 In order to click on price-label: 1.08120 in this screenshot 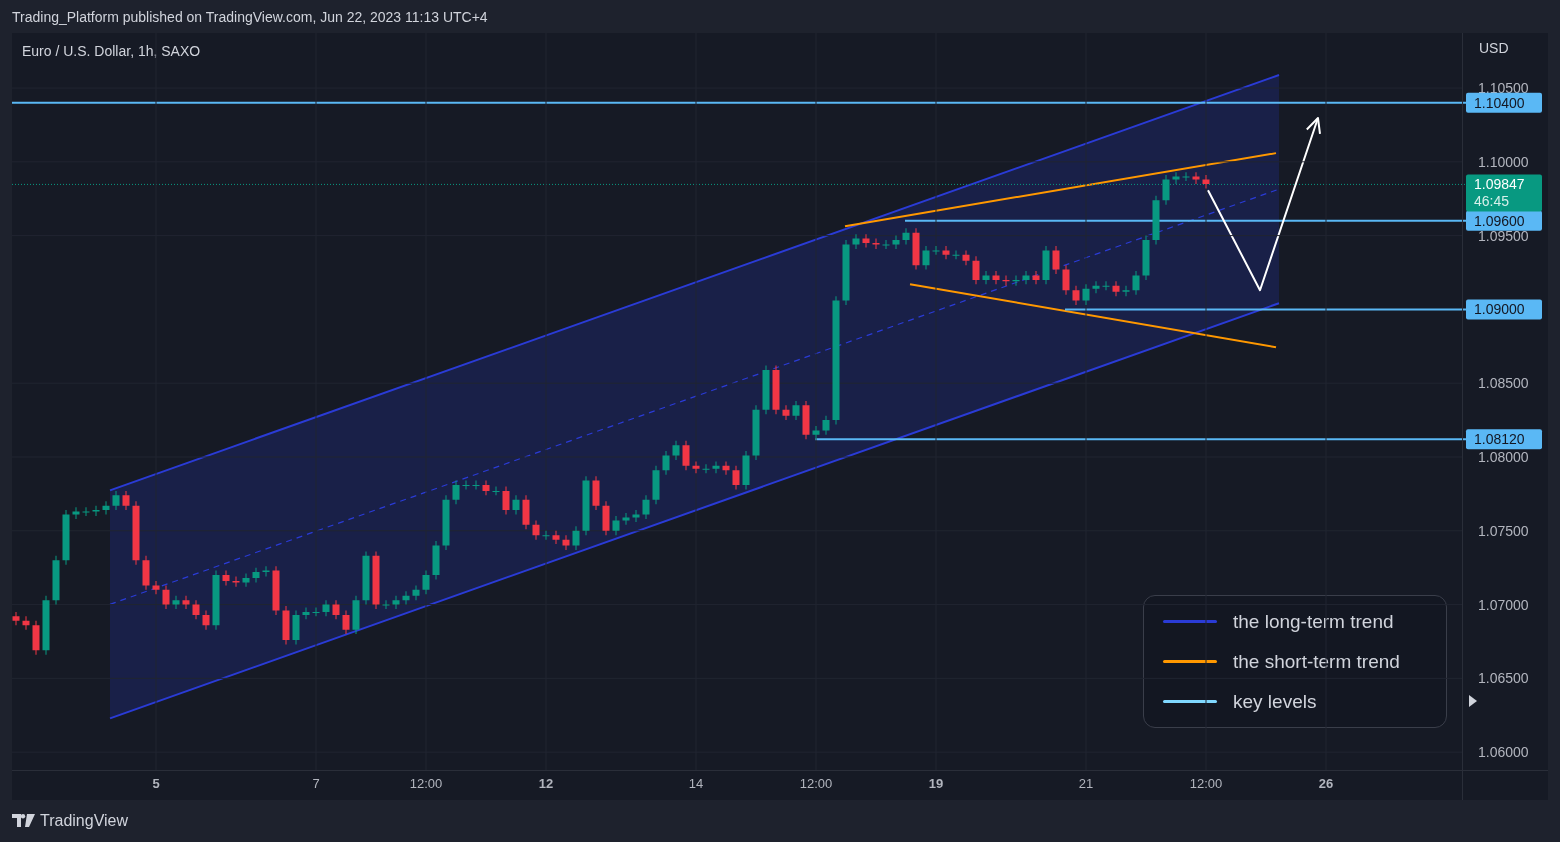, I will do `click(1504, 439)`.